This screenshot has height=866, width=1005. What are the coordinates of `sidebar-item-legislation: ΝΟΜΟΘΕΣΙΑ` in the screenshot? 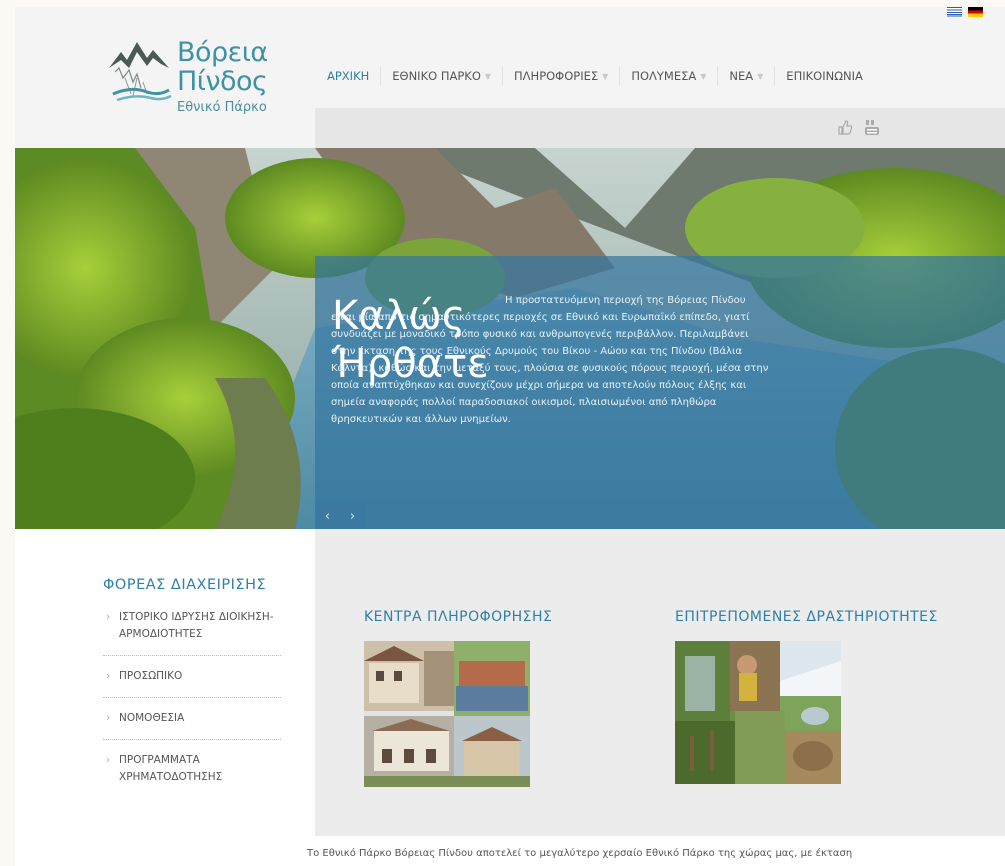 It's located at (192, 725).